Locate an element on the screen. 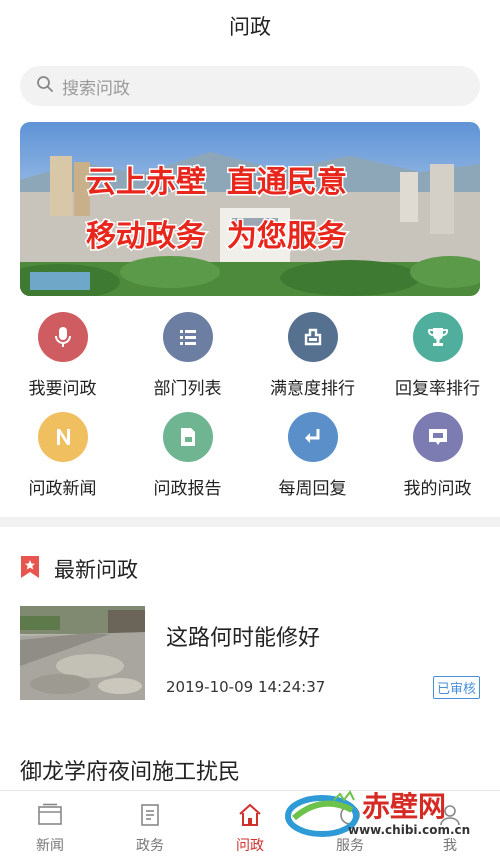  watermark-url: www.chibi.com.cn is located at coordinates (409, 830).